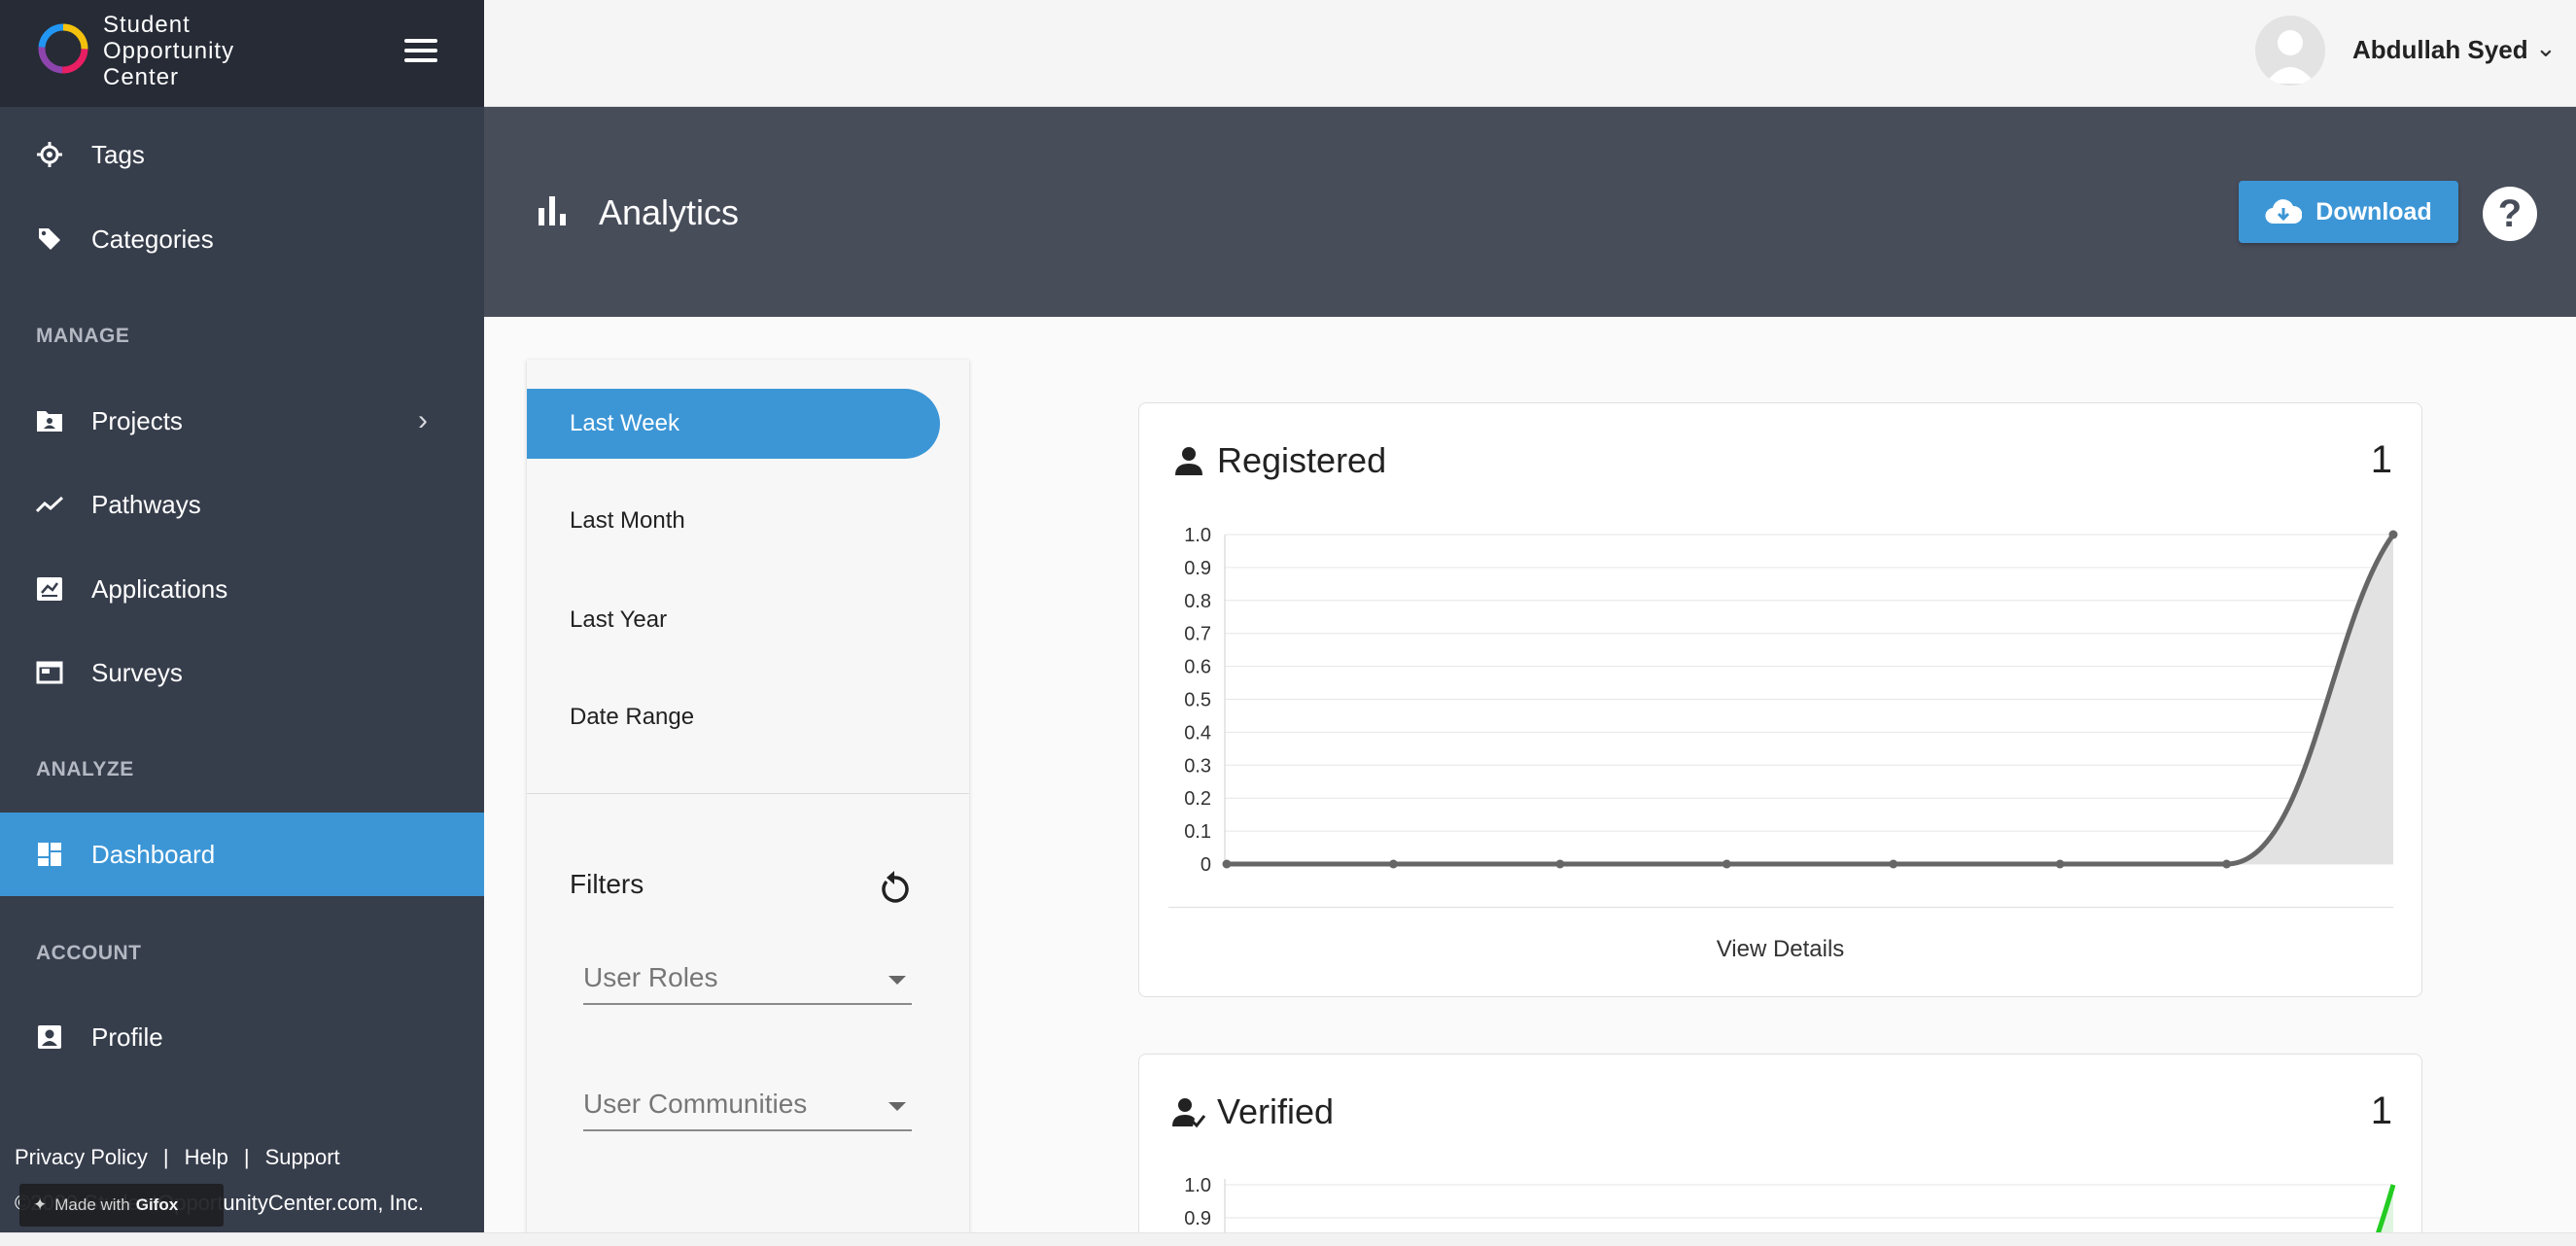  Describe the element at coordinates (127, 1036) in the screenshot. I see `sidebar-item-label: Profile` at that location.